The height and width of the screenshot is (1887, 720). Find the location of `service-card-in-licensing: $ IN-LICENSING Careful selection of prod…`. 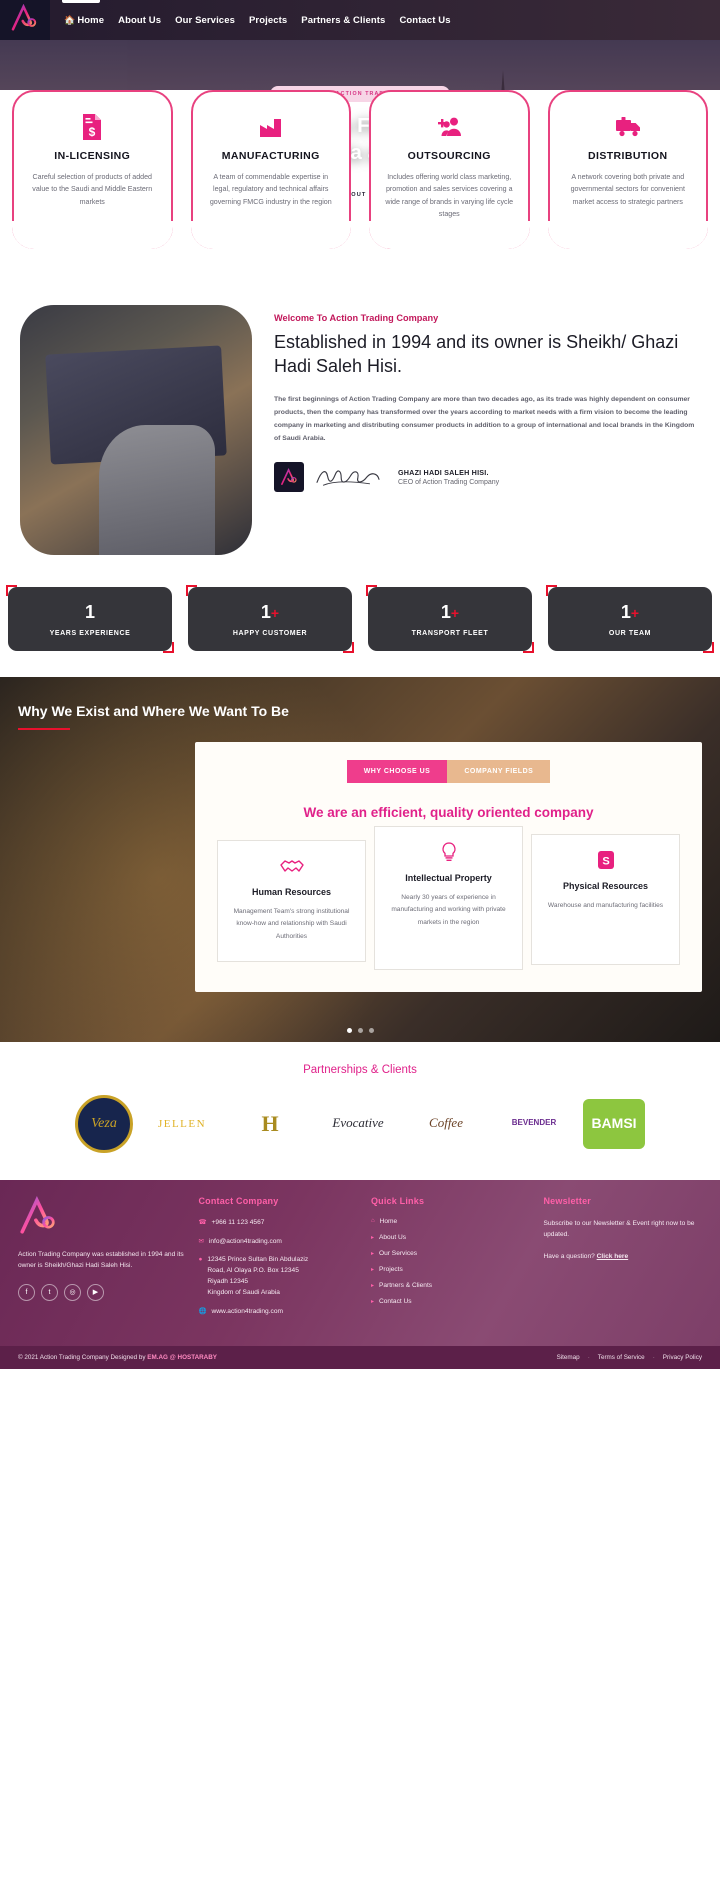

service-card-in-licensing: $ IN-LICENSING Careful selection of prod… is located at coordinates (92, 169).